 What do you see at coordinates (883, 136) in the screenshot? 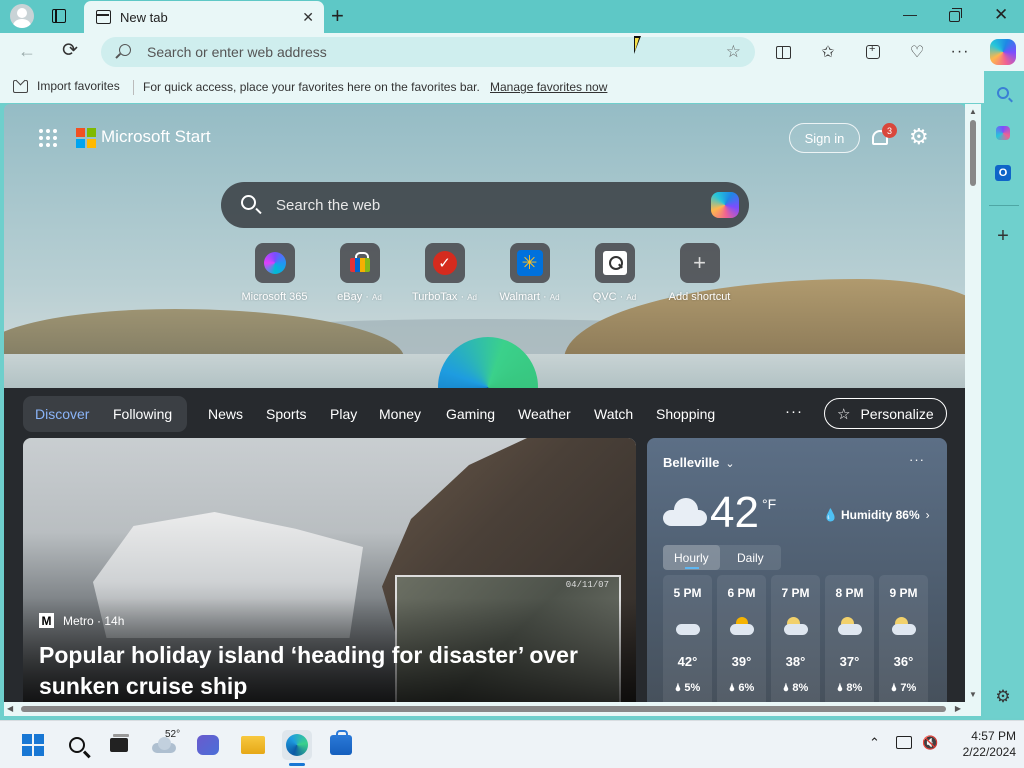
I see `notifications-bell-icon: 3` at bounding box center [883, 136].